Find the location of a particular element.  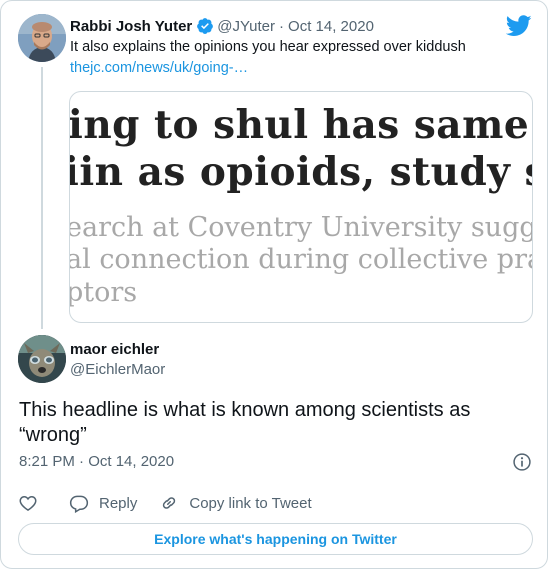

preview-sub-line3: ptors is located at coordinates (103, 292).